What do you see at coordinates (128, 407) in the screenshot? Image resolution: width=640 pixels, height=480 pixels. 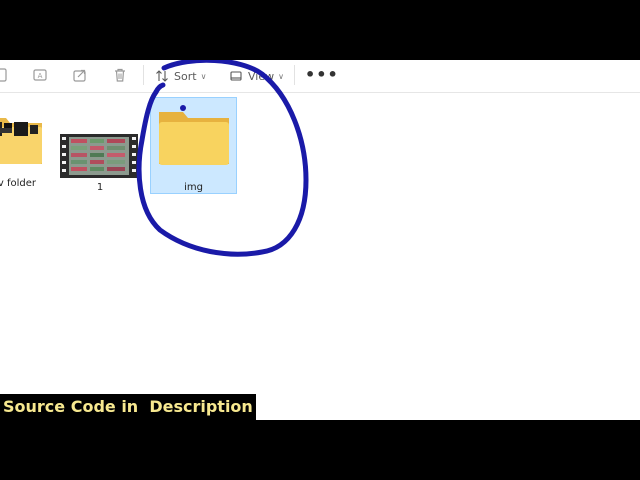 I see `caption-banner: Source Code in Description` at bounding box center [128, 407].